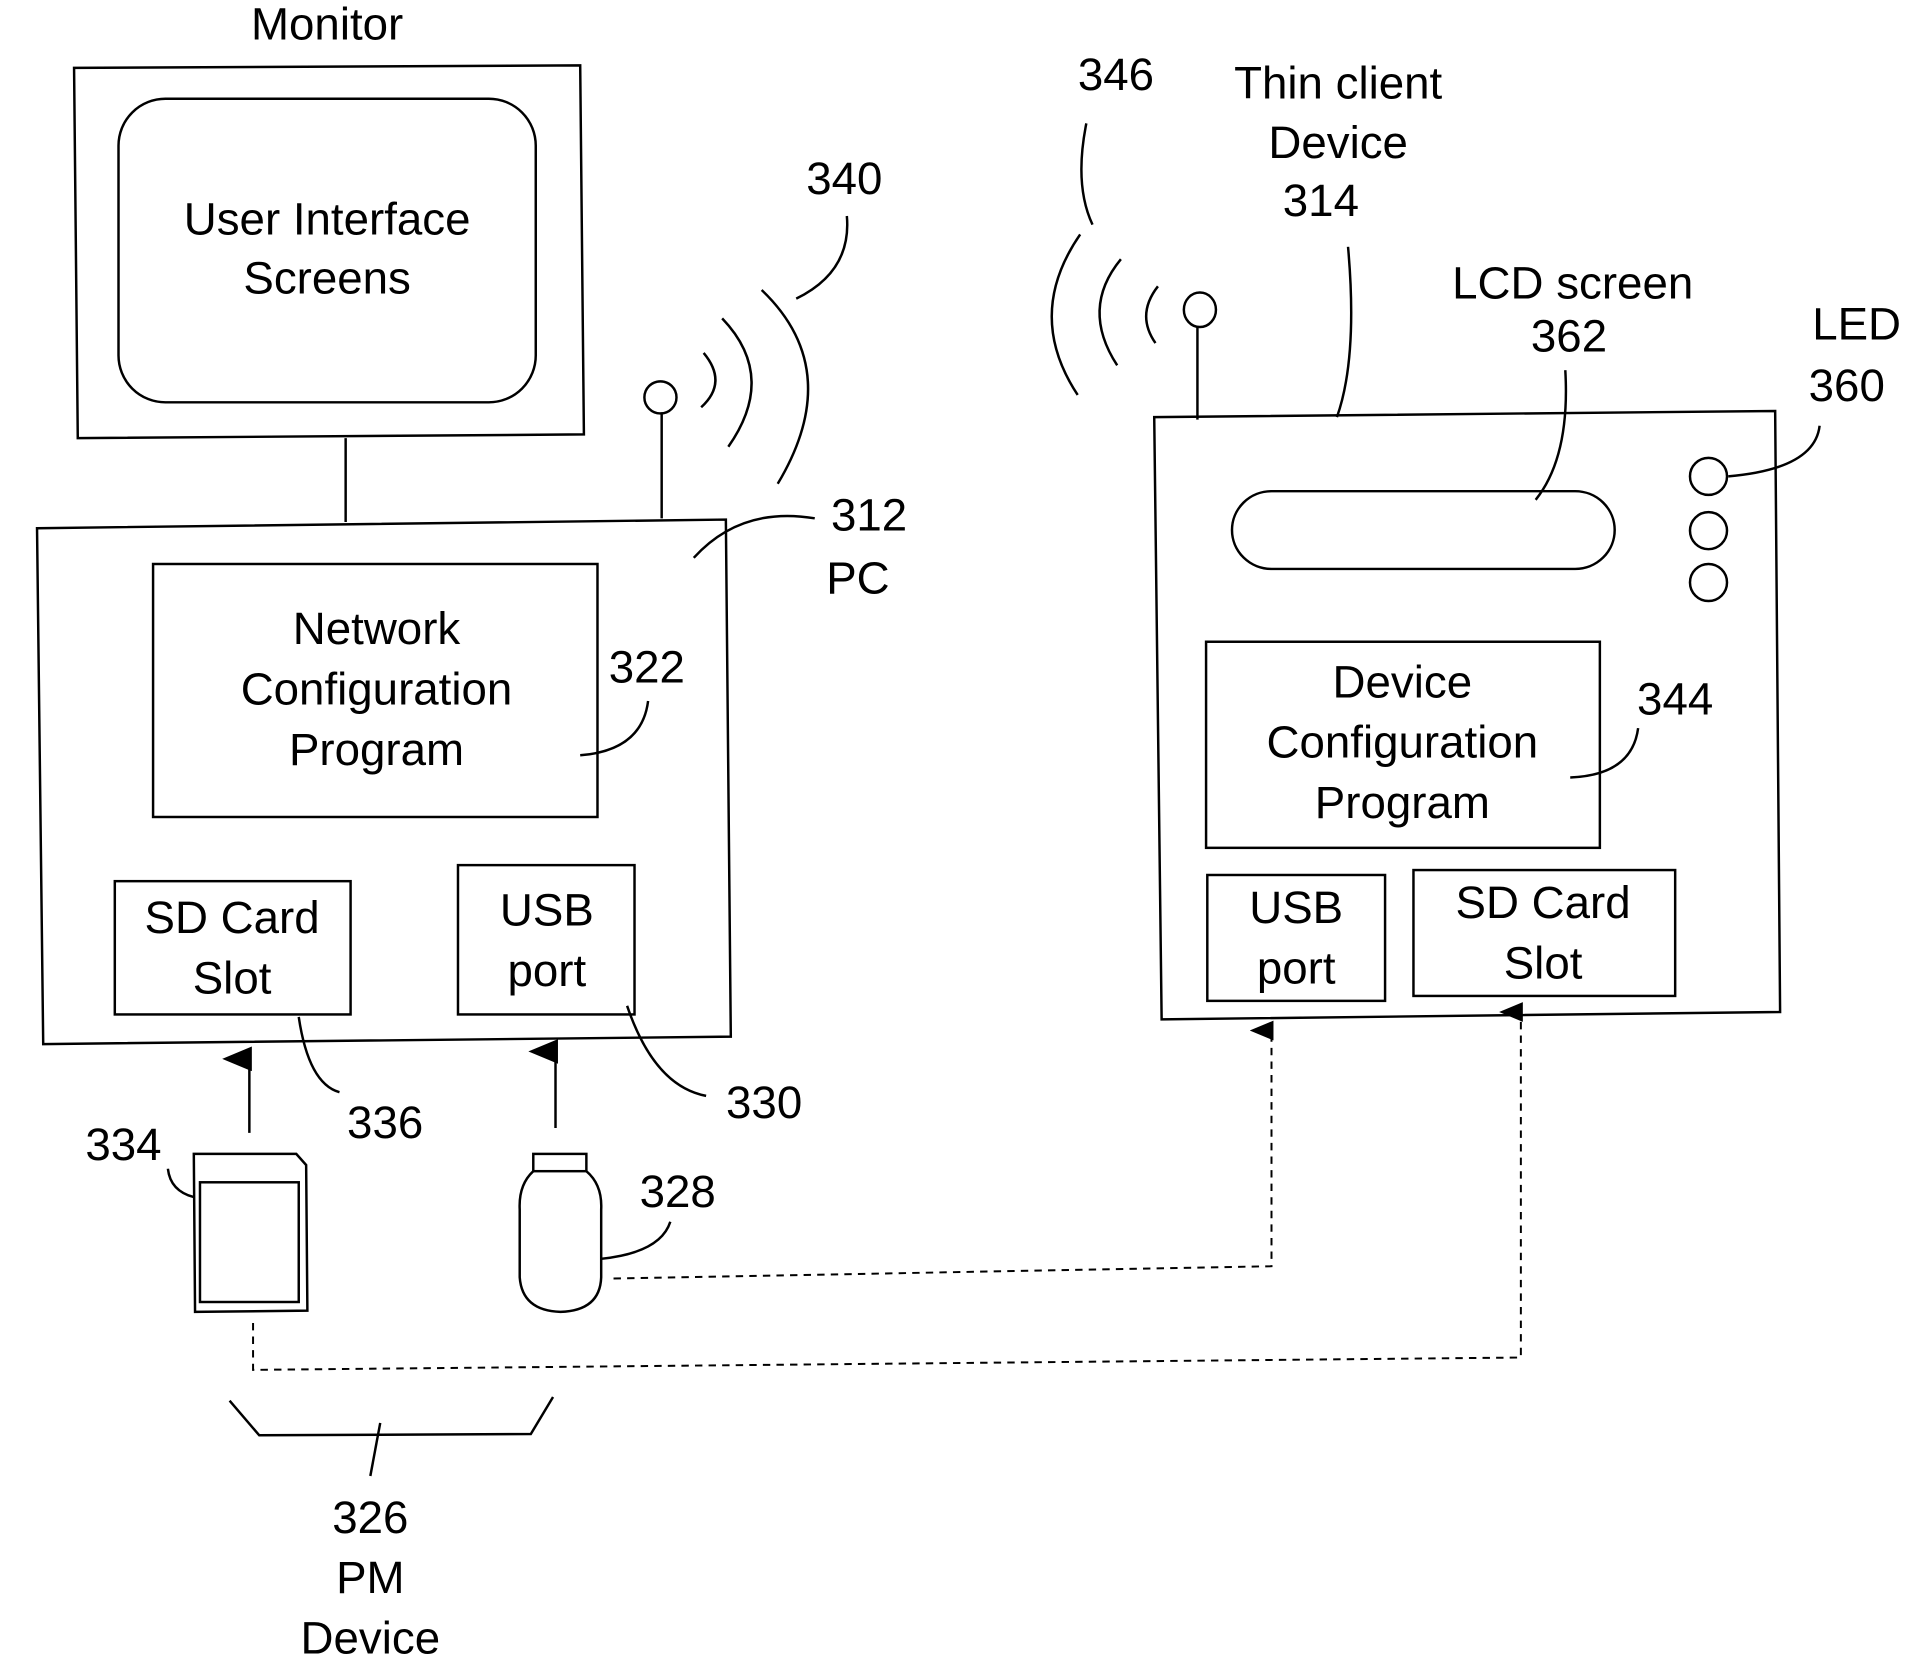 Image resolution: width=1927 pixels, height=1671 pixels. Describe the element at coordinates (1338, 142) in the screenshot. I see `thin-client-line2: Device` at that location.